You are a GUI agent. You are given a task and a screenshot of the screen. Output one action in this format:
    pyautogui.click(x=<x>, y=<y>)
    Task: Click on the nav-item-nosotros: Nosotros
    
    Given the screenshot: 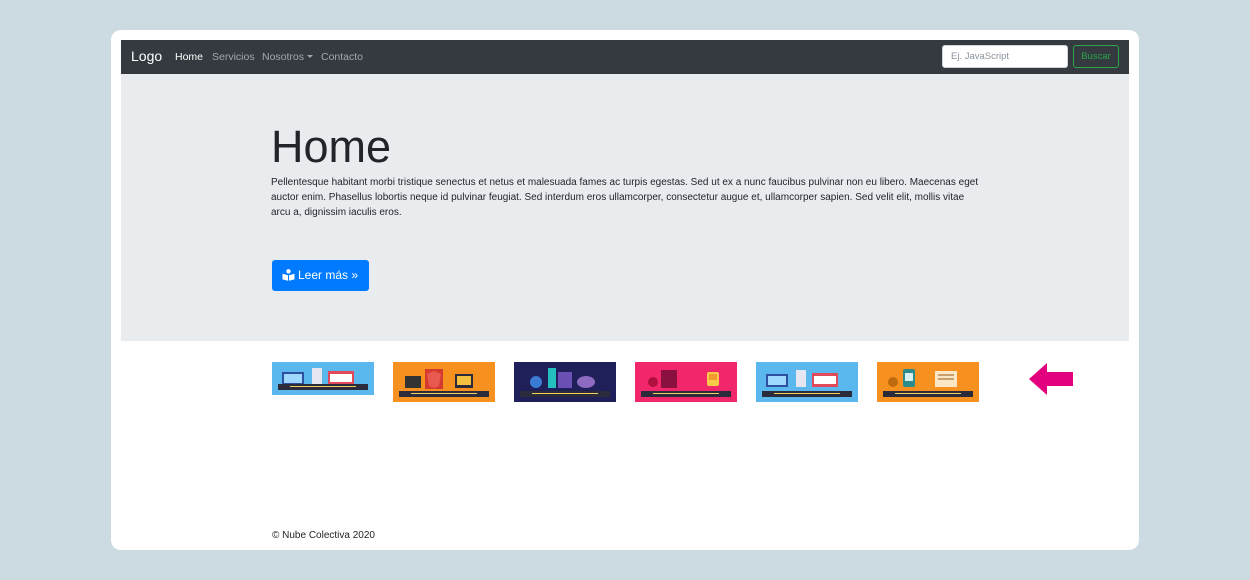 What is the action you would take?
    pyautogui.click(x=288, y=57)
    